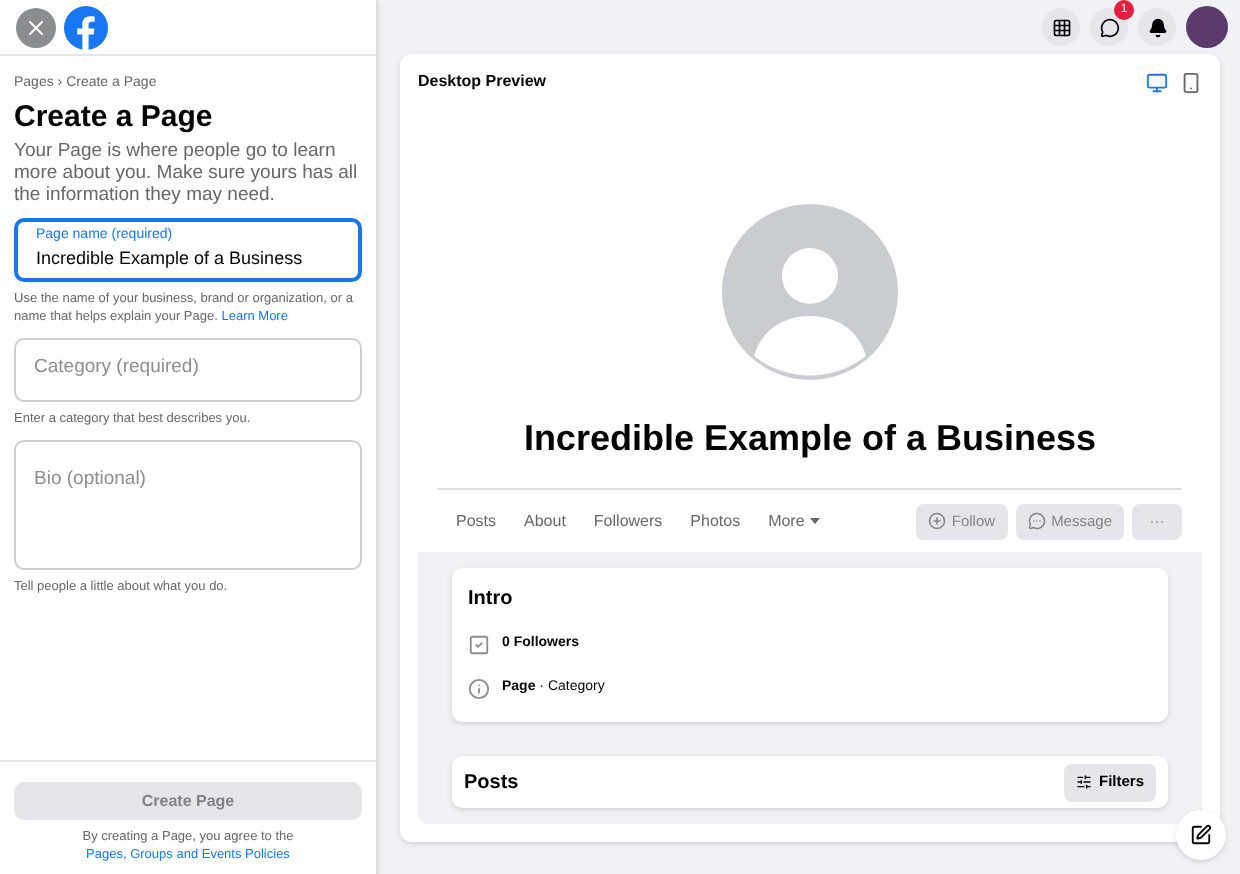 The height and width of the screenshot is (874, 1240). What do you see at coordinates (114, 117) in the screenshot?
I see `page-title: Create a Page` at bounding box center [114, 117].